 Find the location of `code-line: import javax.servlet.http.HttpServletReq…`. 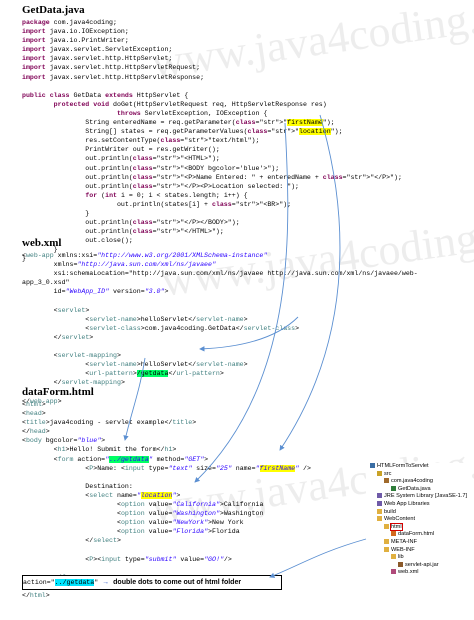

code-line: import javax.servlet.http.HttpServletReq… is located at coordinates (111, 68).